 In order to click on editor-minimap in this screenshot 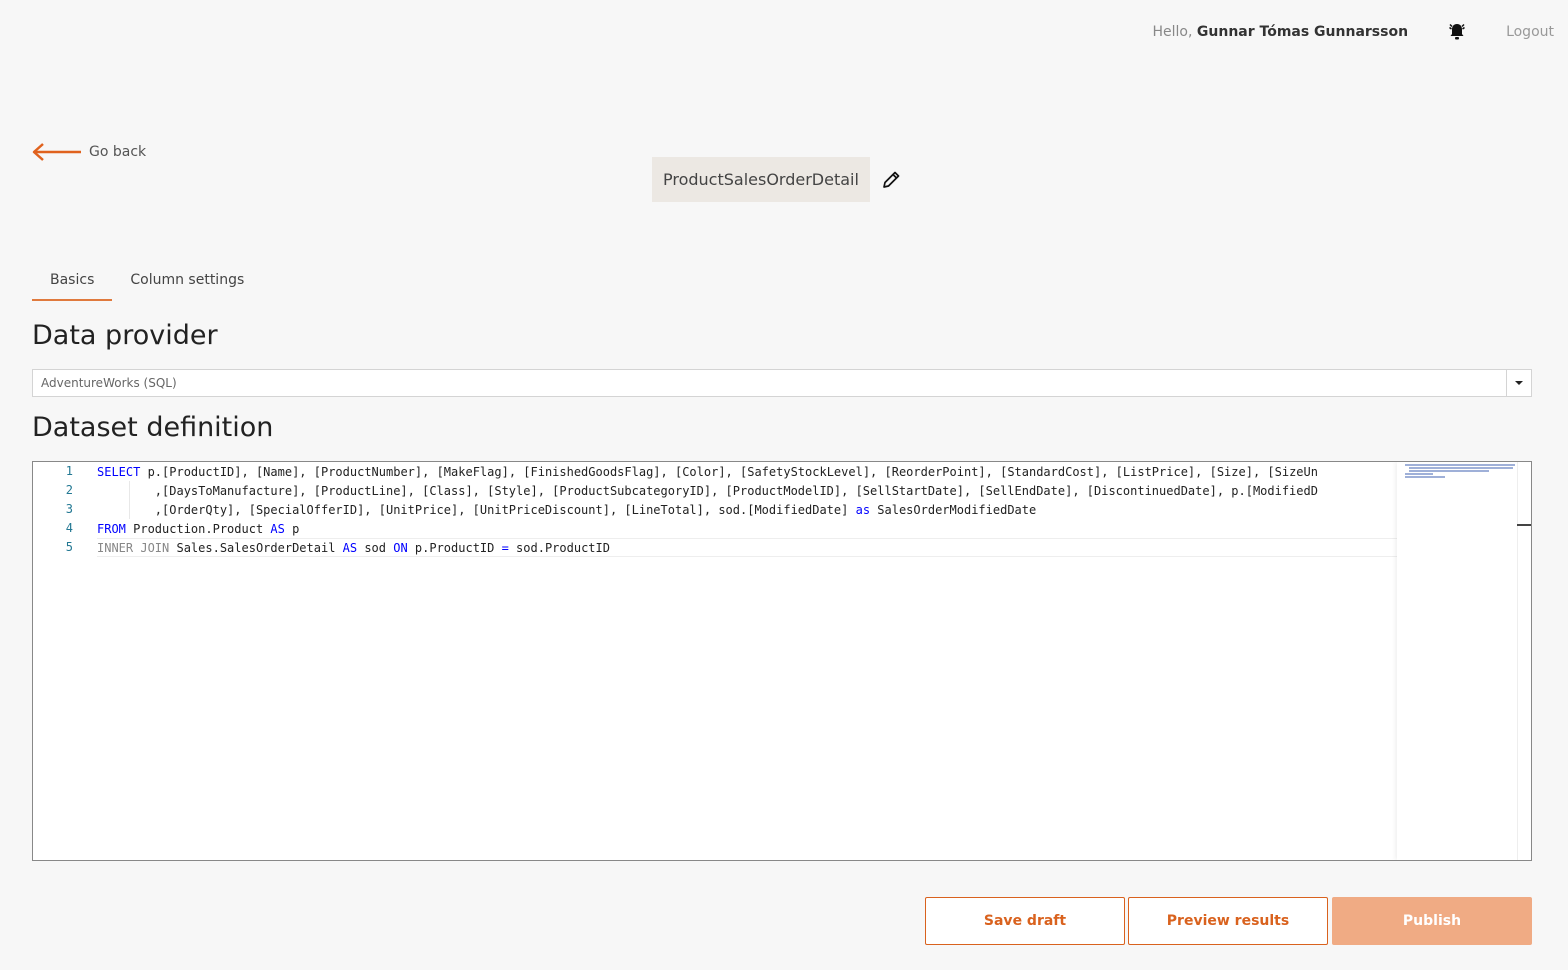, I will do `click(1457, 661)`.